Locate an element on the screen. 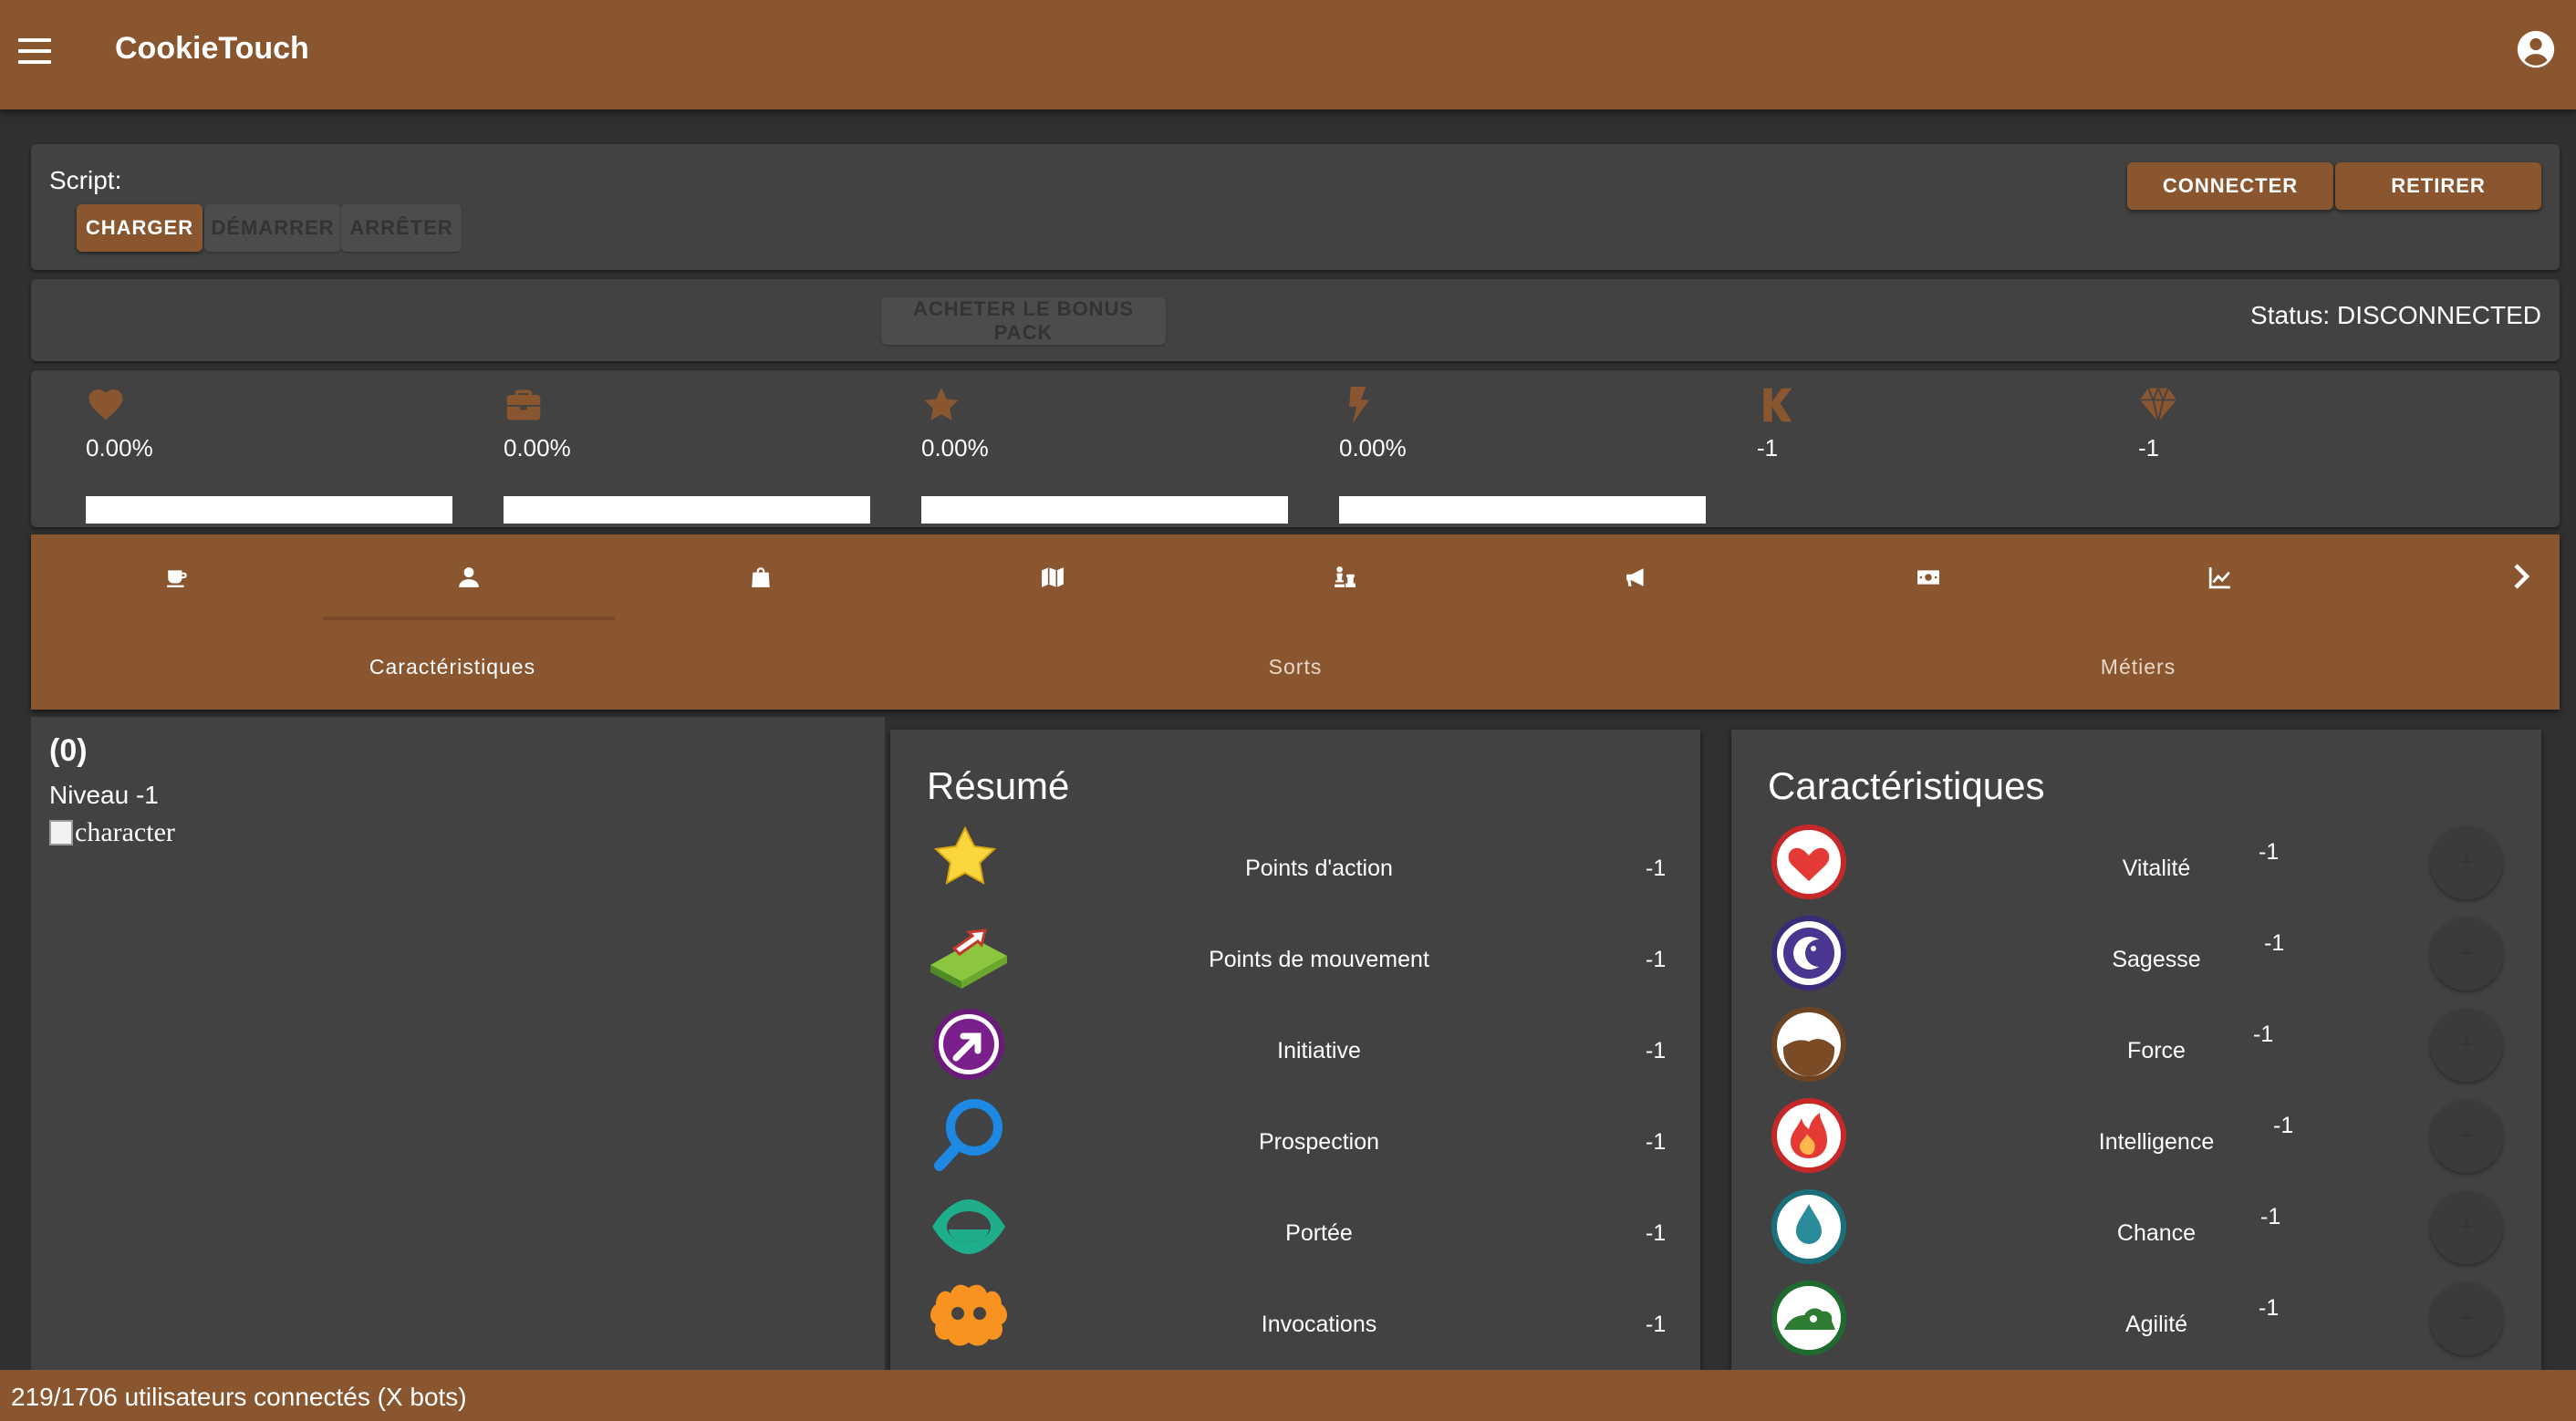 The image size is (2576, 1421). resume-row-action-points: Points d'action -1 is located at coordinates (1295, 866).